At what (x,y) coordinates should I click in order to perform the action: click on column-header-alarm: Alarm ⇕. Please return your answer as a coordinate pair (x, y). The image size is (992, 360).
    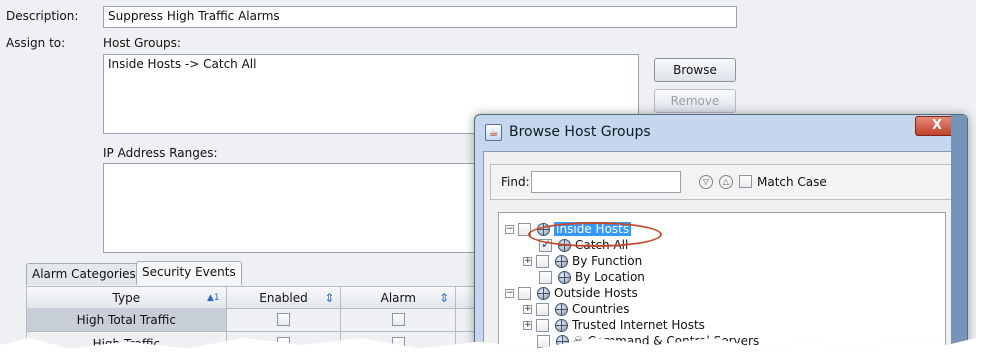
    Looking at the image, I should click on (399, 298).